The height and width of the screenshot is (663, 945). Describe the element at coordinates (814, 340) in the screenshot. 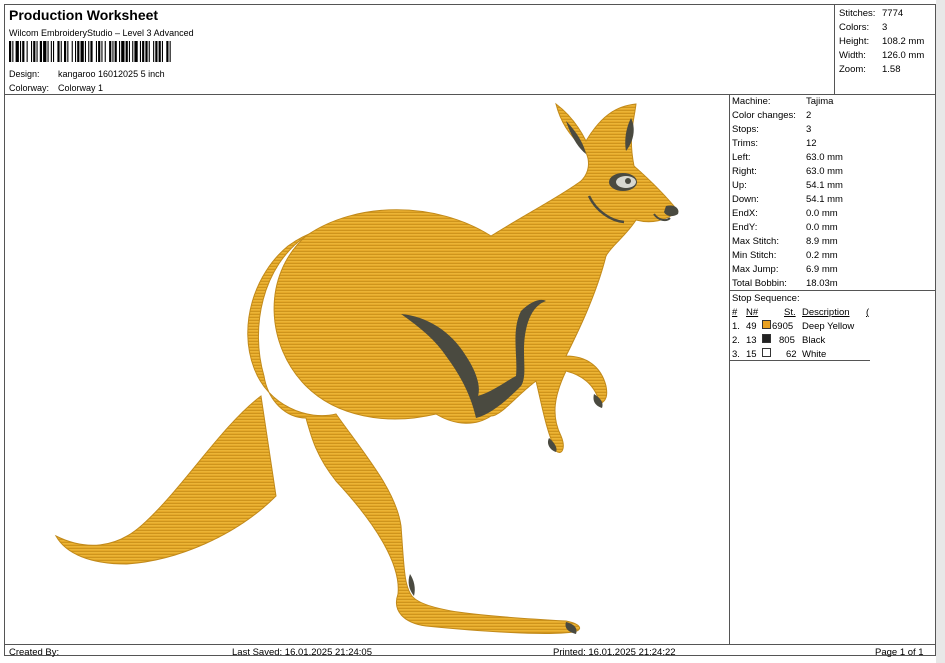

I see `stop-desc: Black` at that location.